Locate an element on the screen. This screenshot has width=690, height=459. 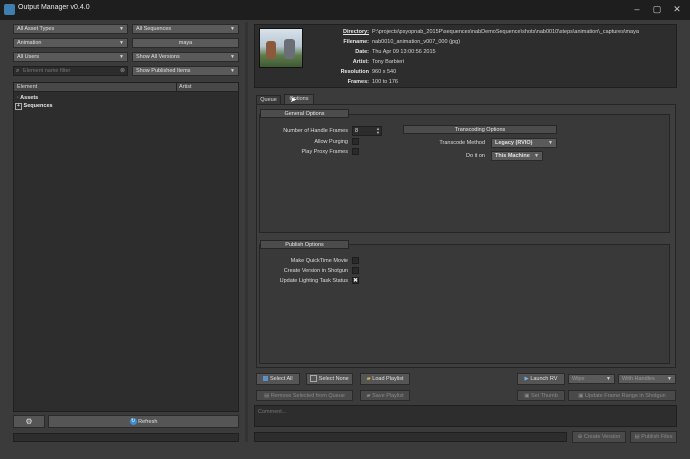
sequences-dropdown: All Sequences ▼ is located at coordinates (185, 29).